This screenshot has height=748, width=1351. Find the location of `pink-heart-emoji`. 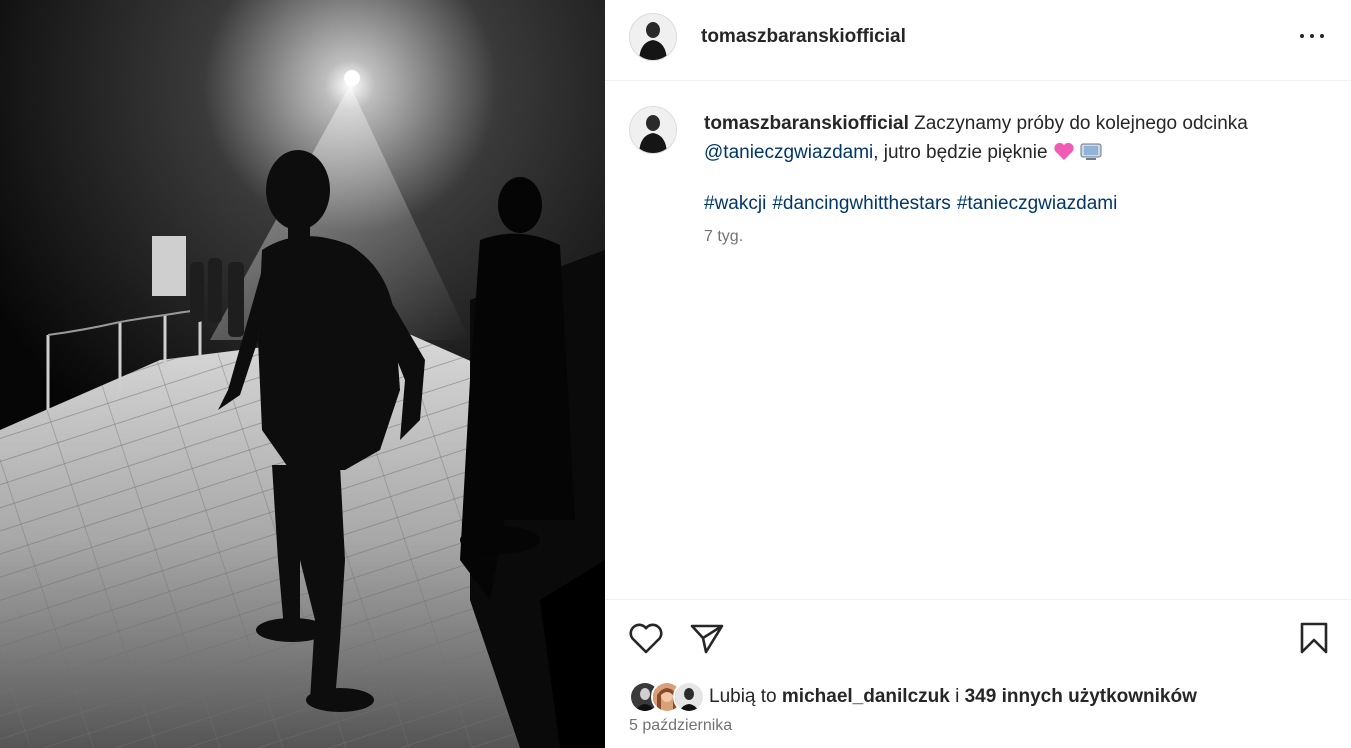

pink-heart-emoji is located at coordinates (1064, 155).